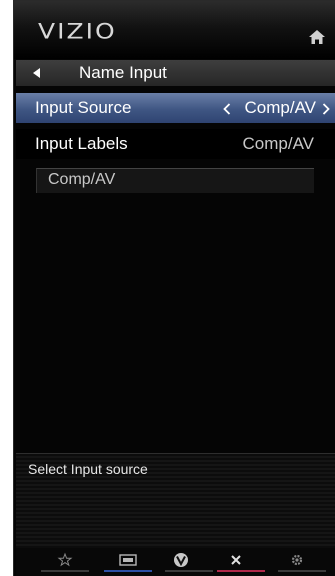  I want to click on home-icon, so click(317, 37).